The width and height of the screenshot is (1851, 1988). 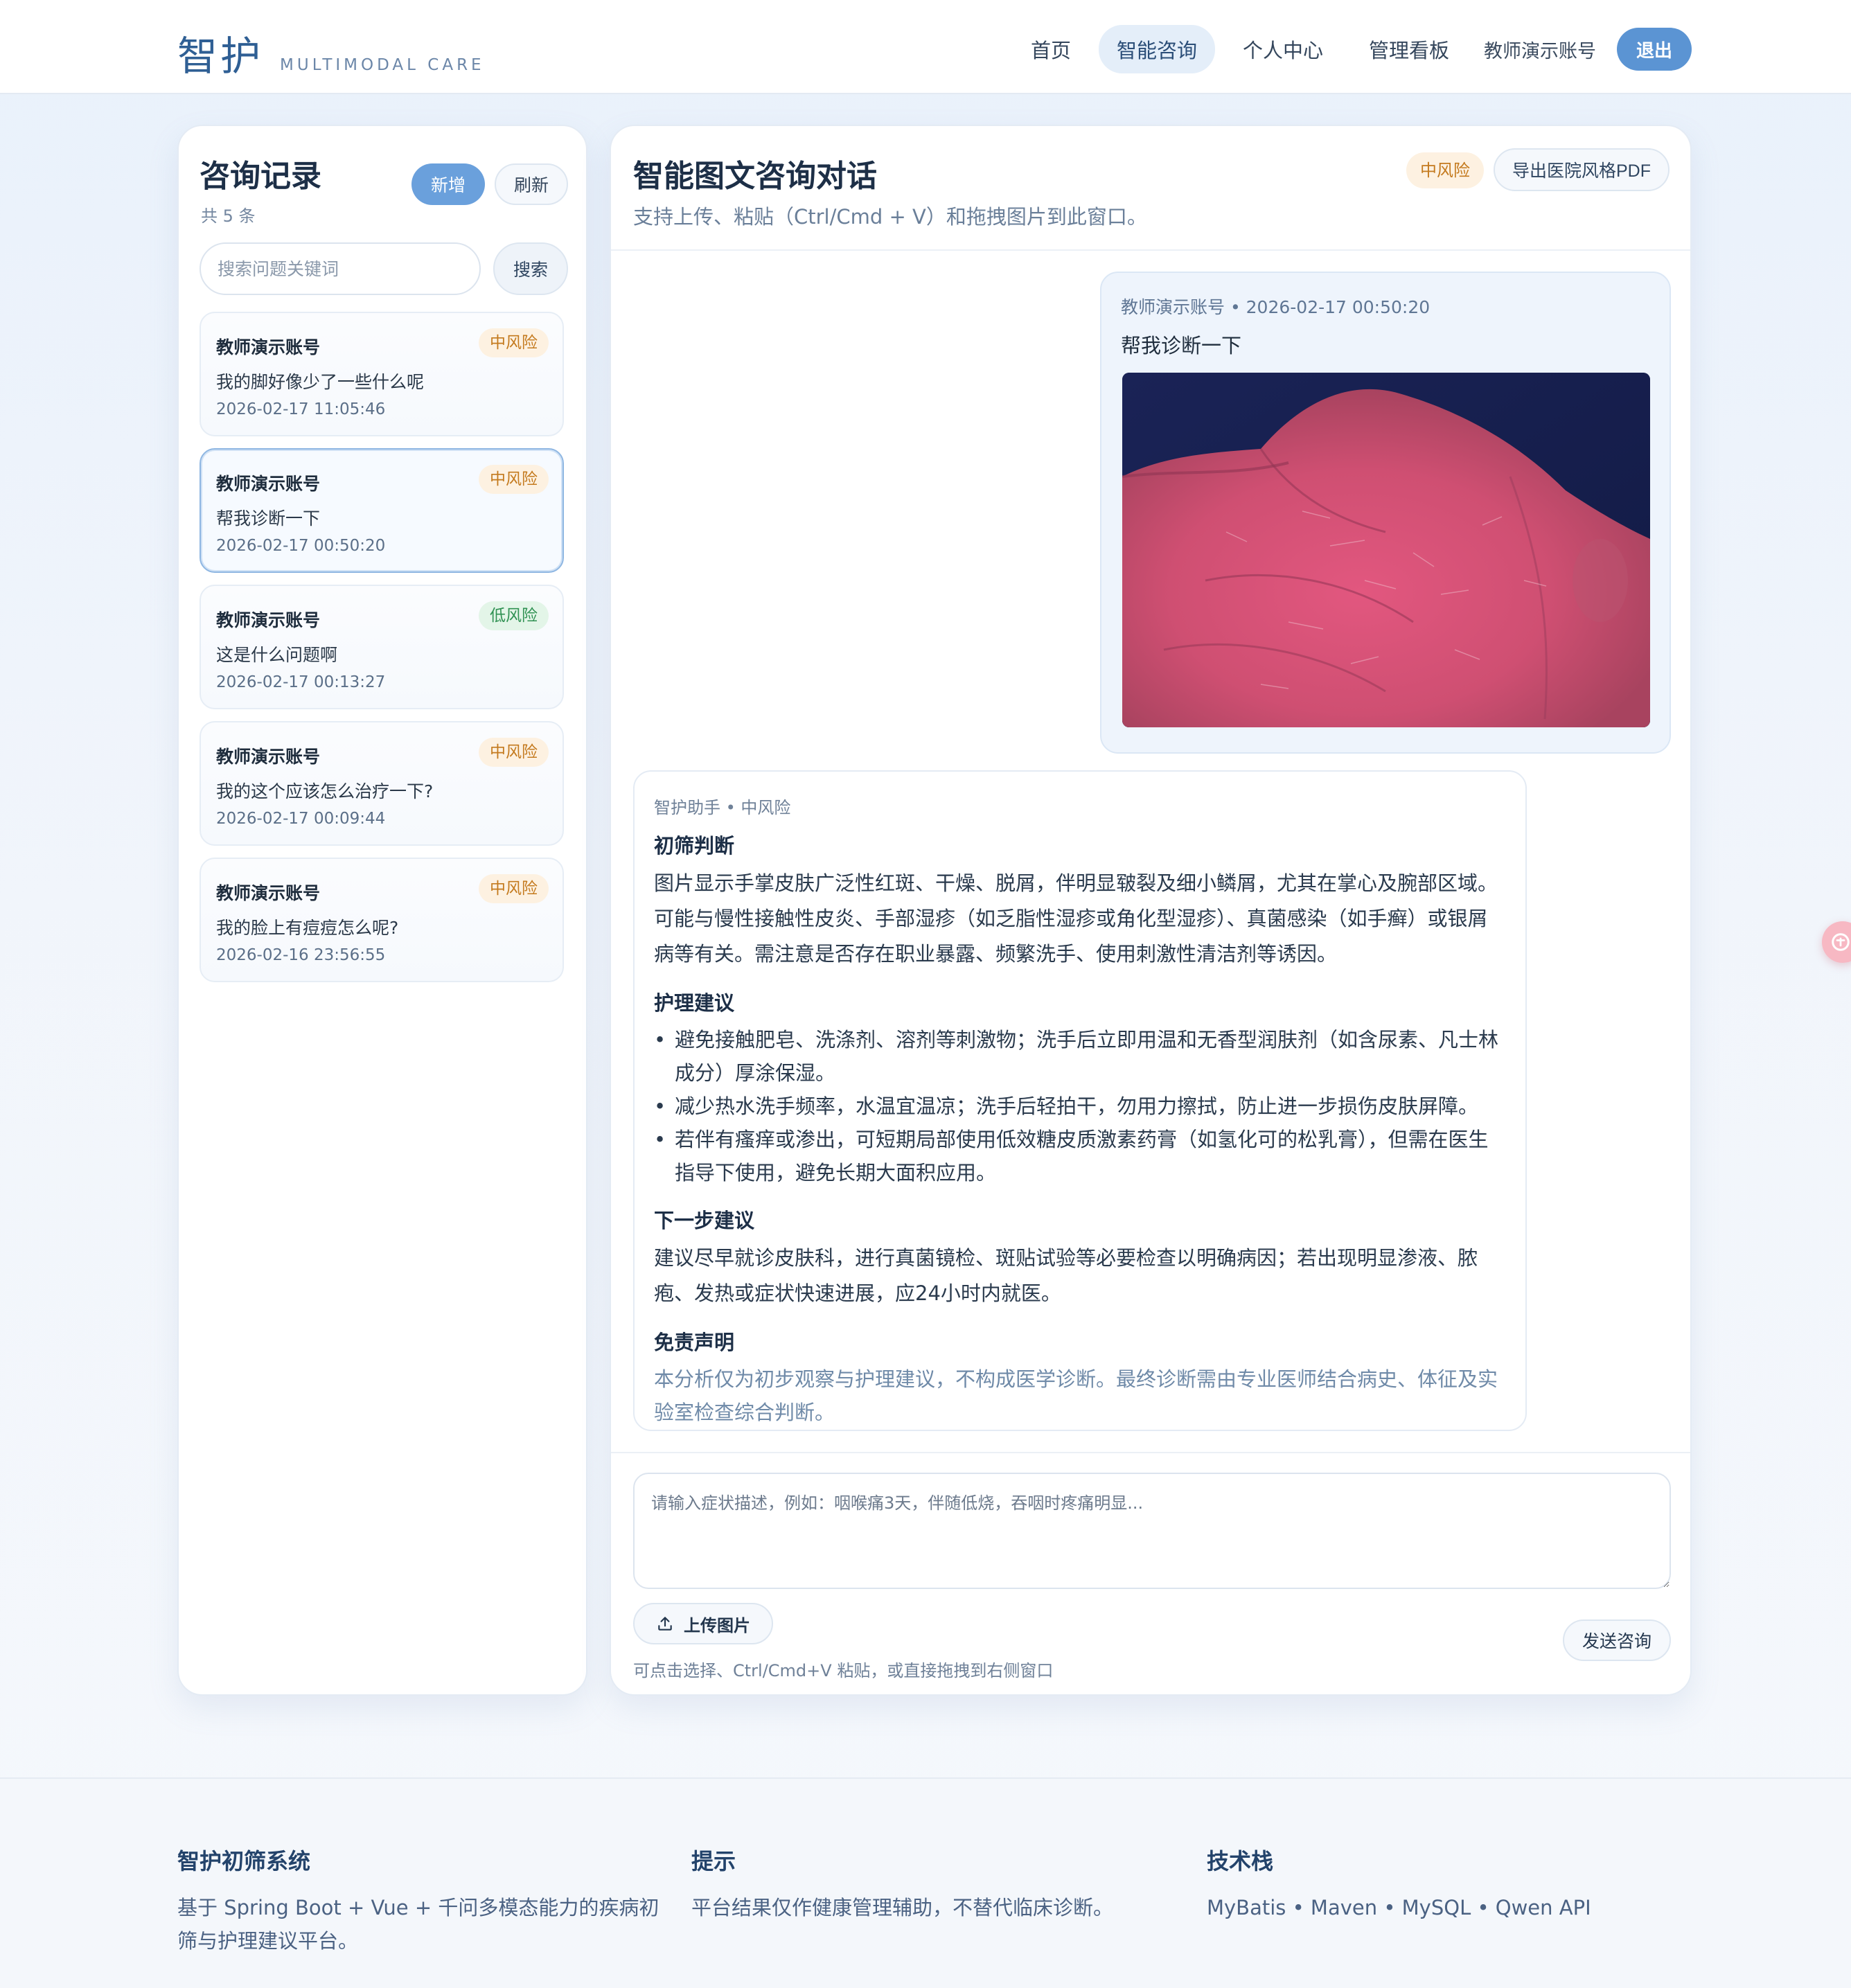 I want to click on section-heading-screening: 初筛判断, so click(x=695, y=846).